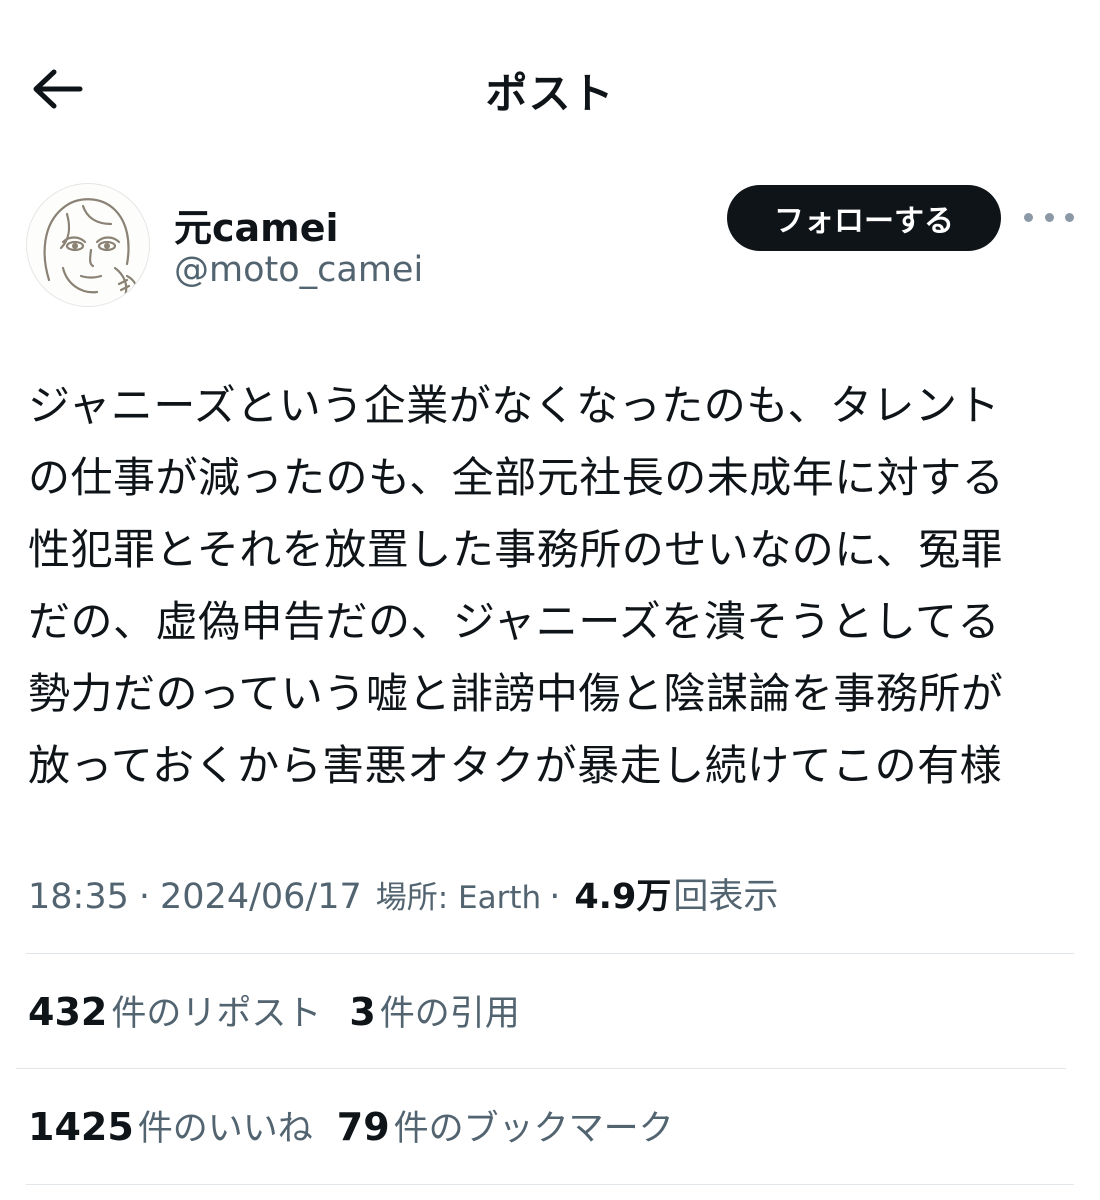 The image size is (1100, 1200). I want to click on author-row: 元camei @moto_camei フォローする, so click(550, 245).